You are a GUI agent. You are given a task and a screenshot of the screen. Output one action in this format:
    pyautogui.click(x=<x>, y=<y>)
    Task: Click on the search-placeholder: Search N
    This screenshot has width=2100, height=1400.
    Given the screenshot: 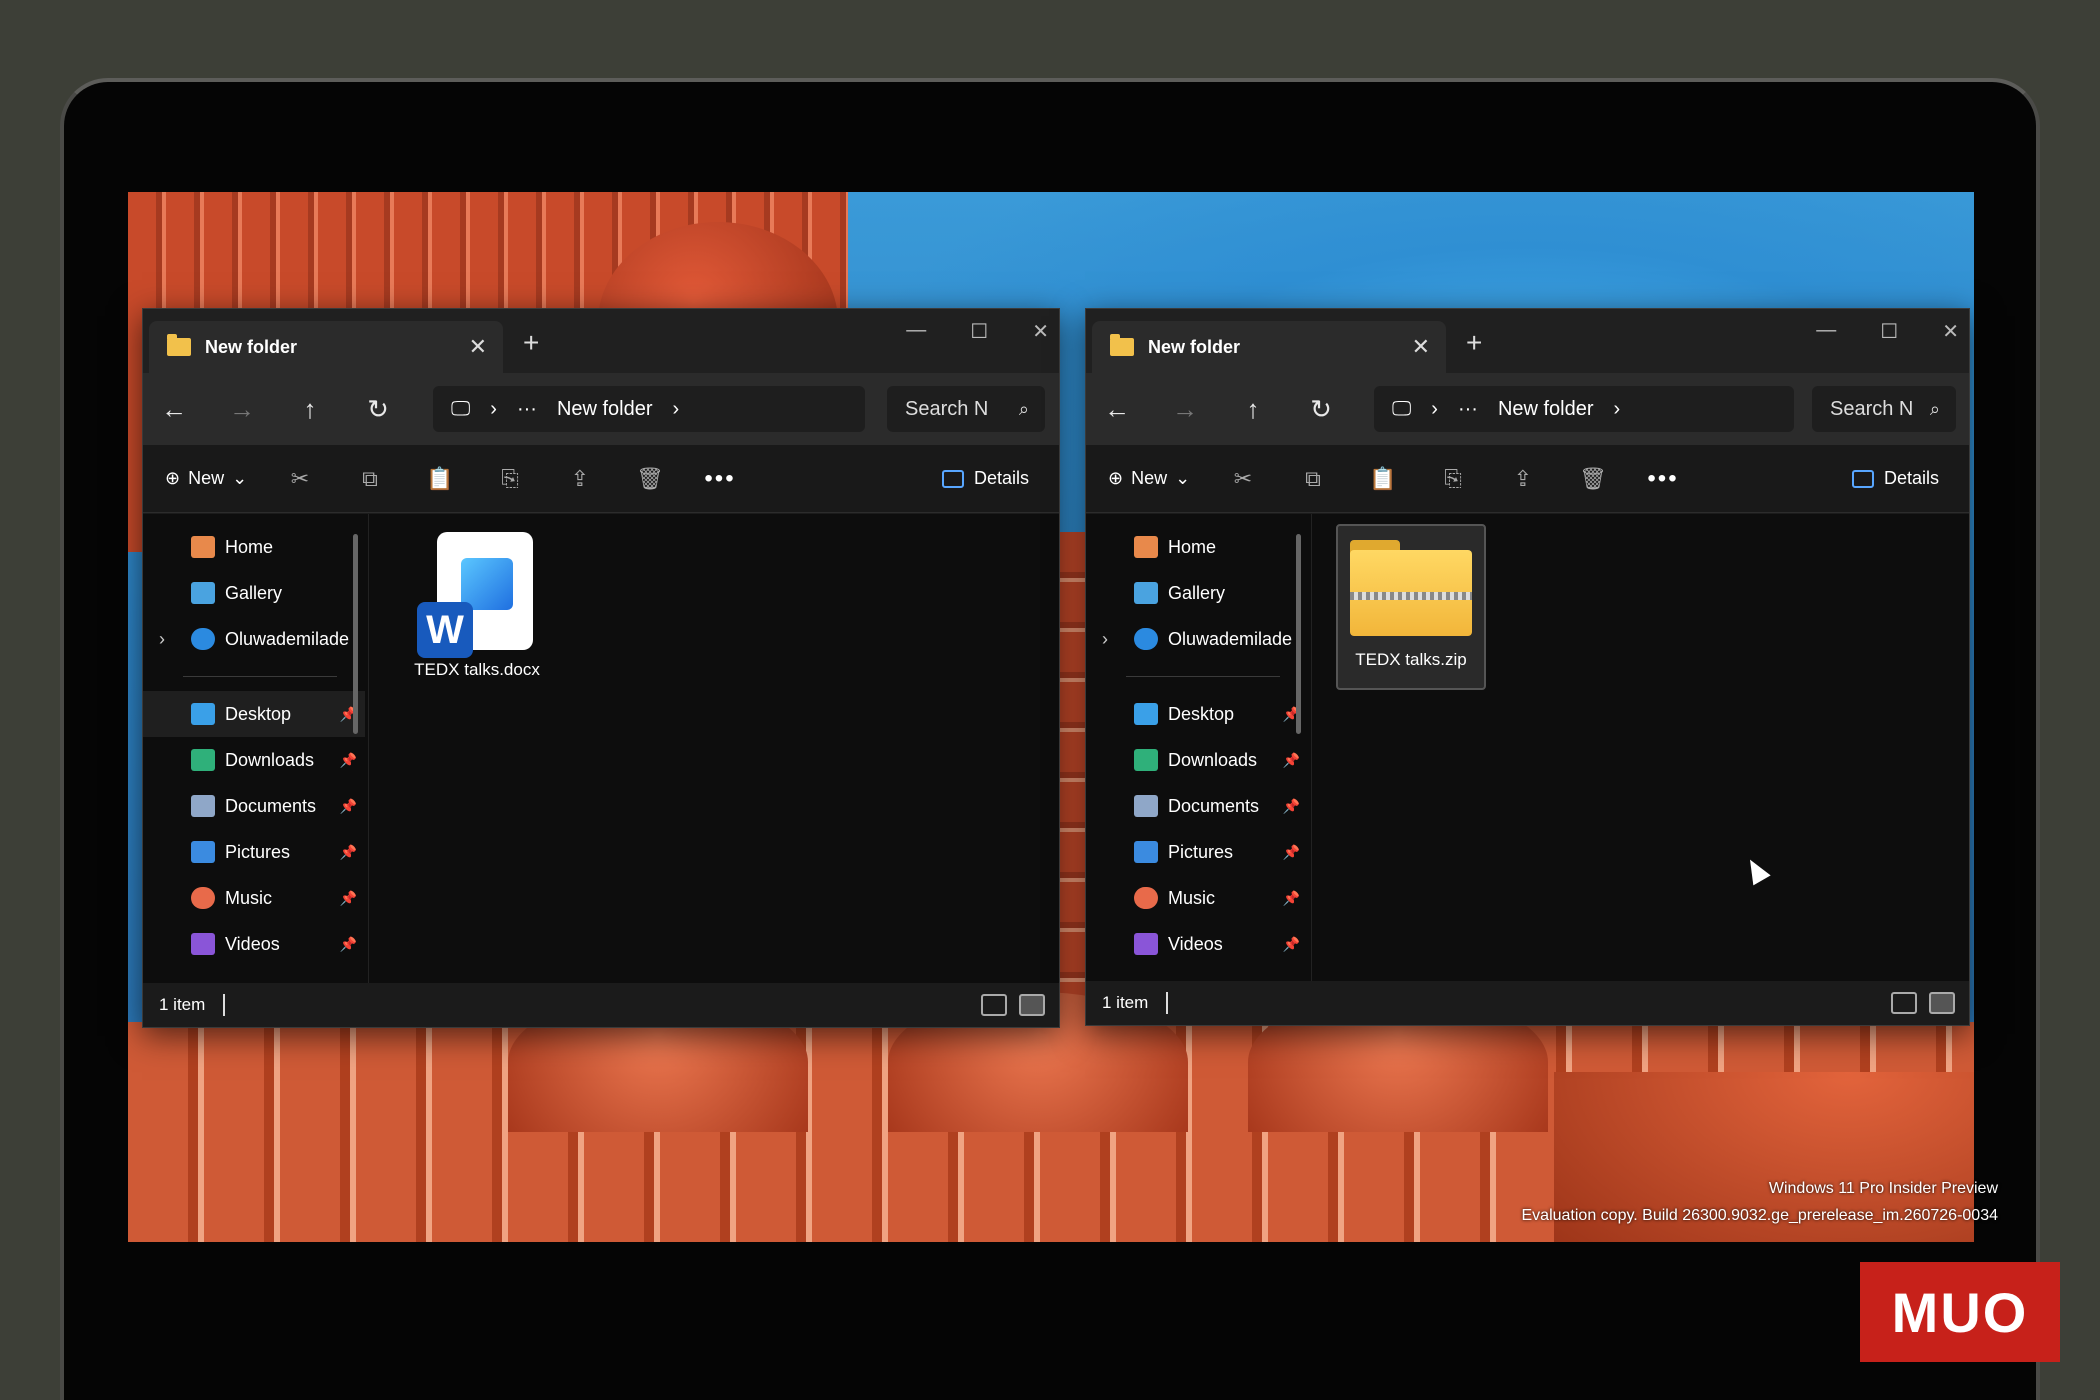 What is the action you would take?
    pyautogui.click(x=1872, y=408)
    